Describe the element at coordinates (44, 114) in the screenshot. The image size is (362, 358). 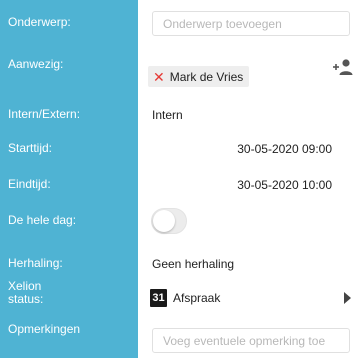
I see `intern-extern-label: Intern/Extern:` at that location.